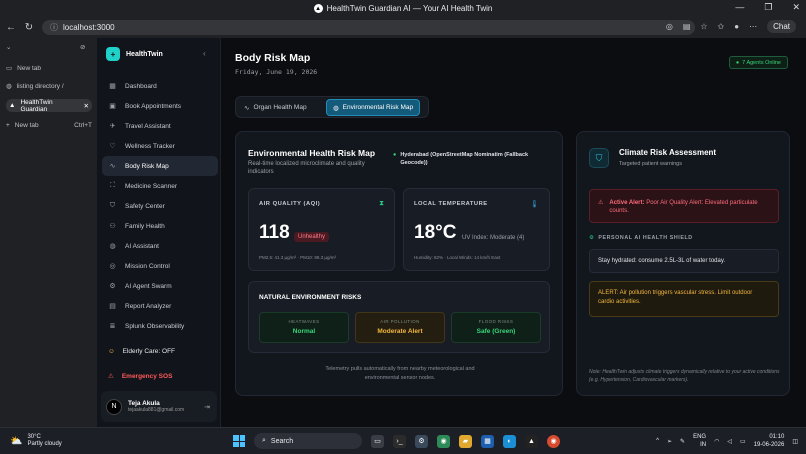 This screenshot has width=806, height=454. Describe the element at coordinates (509, 441) in the screenshot. I see `edge-icon: ◐` at that location.